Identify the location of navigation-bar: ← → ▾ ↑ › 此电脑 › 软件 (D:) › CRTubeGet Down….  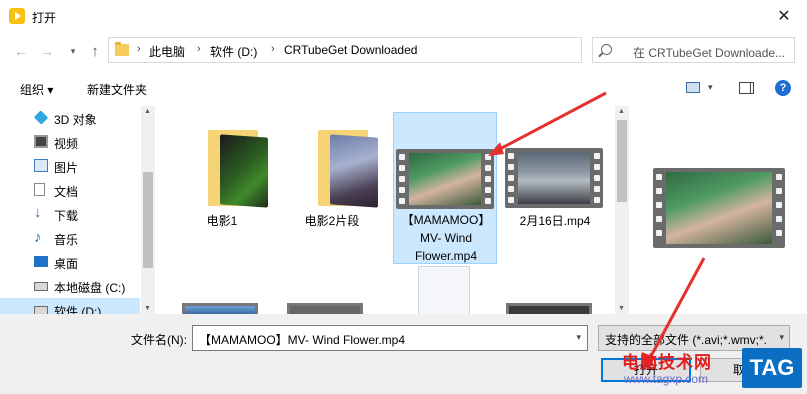
(403, 51).